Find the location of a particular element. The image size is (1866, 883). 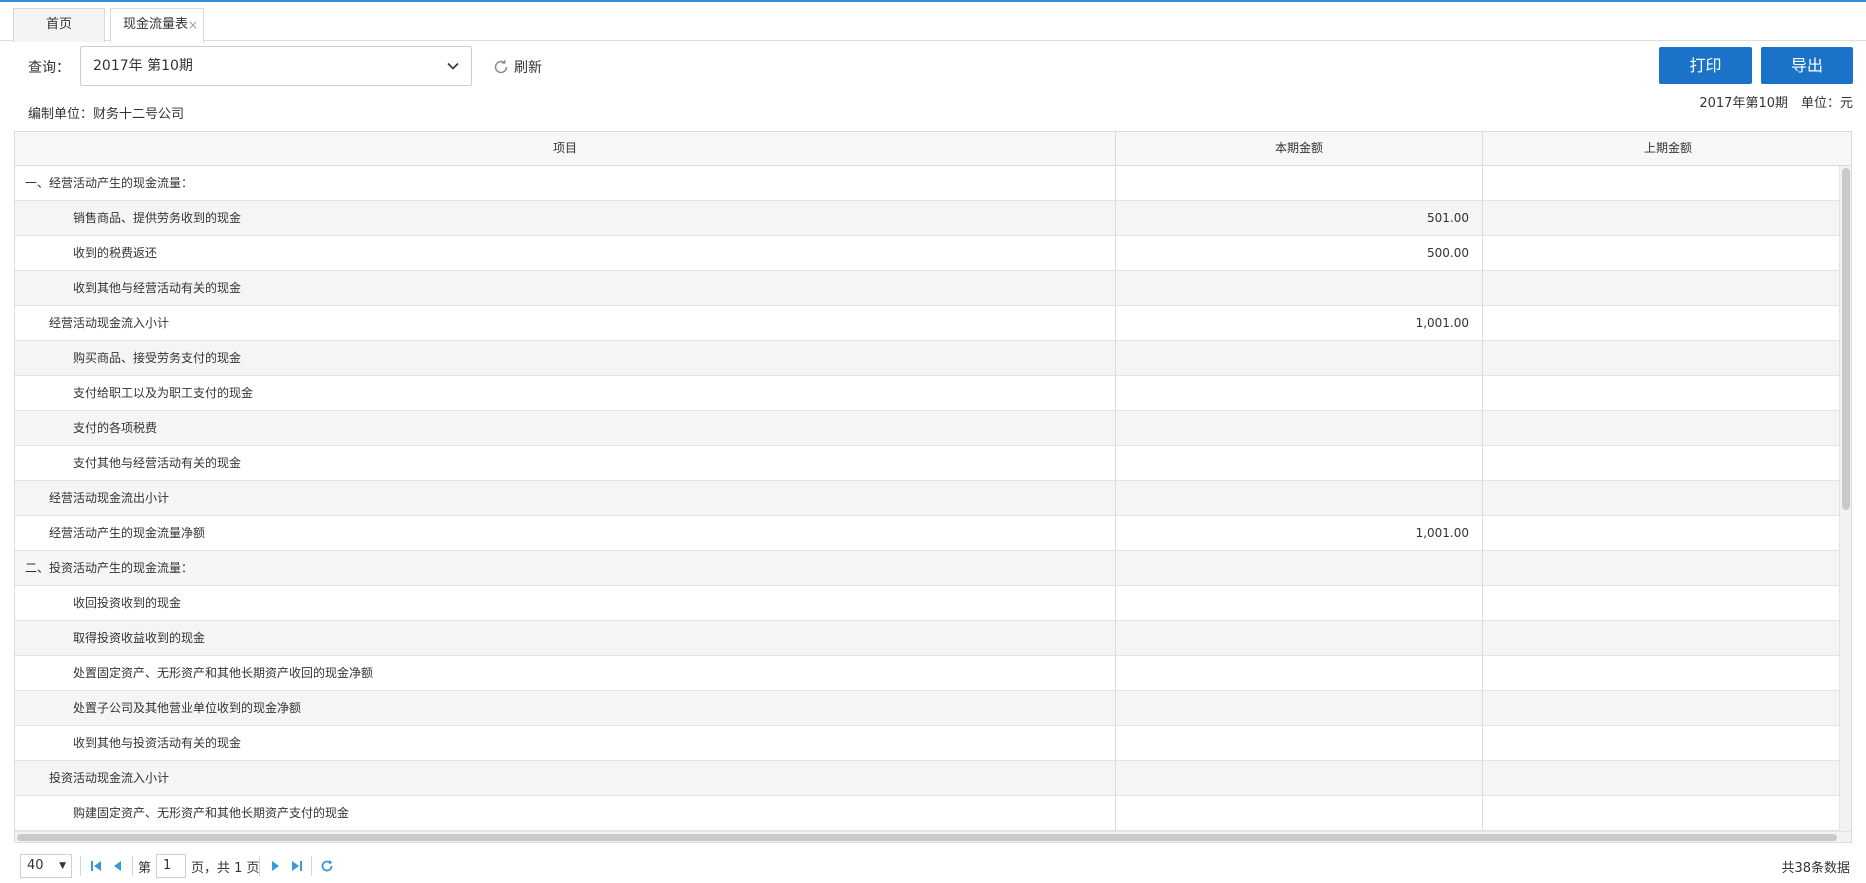

refresh-button: 刷新 is located at coordinates (517, 67).